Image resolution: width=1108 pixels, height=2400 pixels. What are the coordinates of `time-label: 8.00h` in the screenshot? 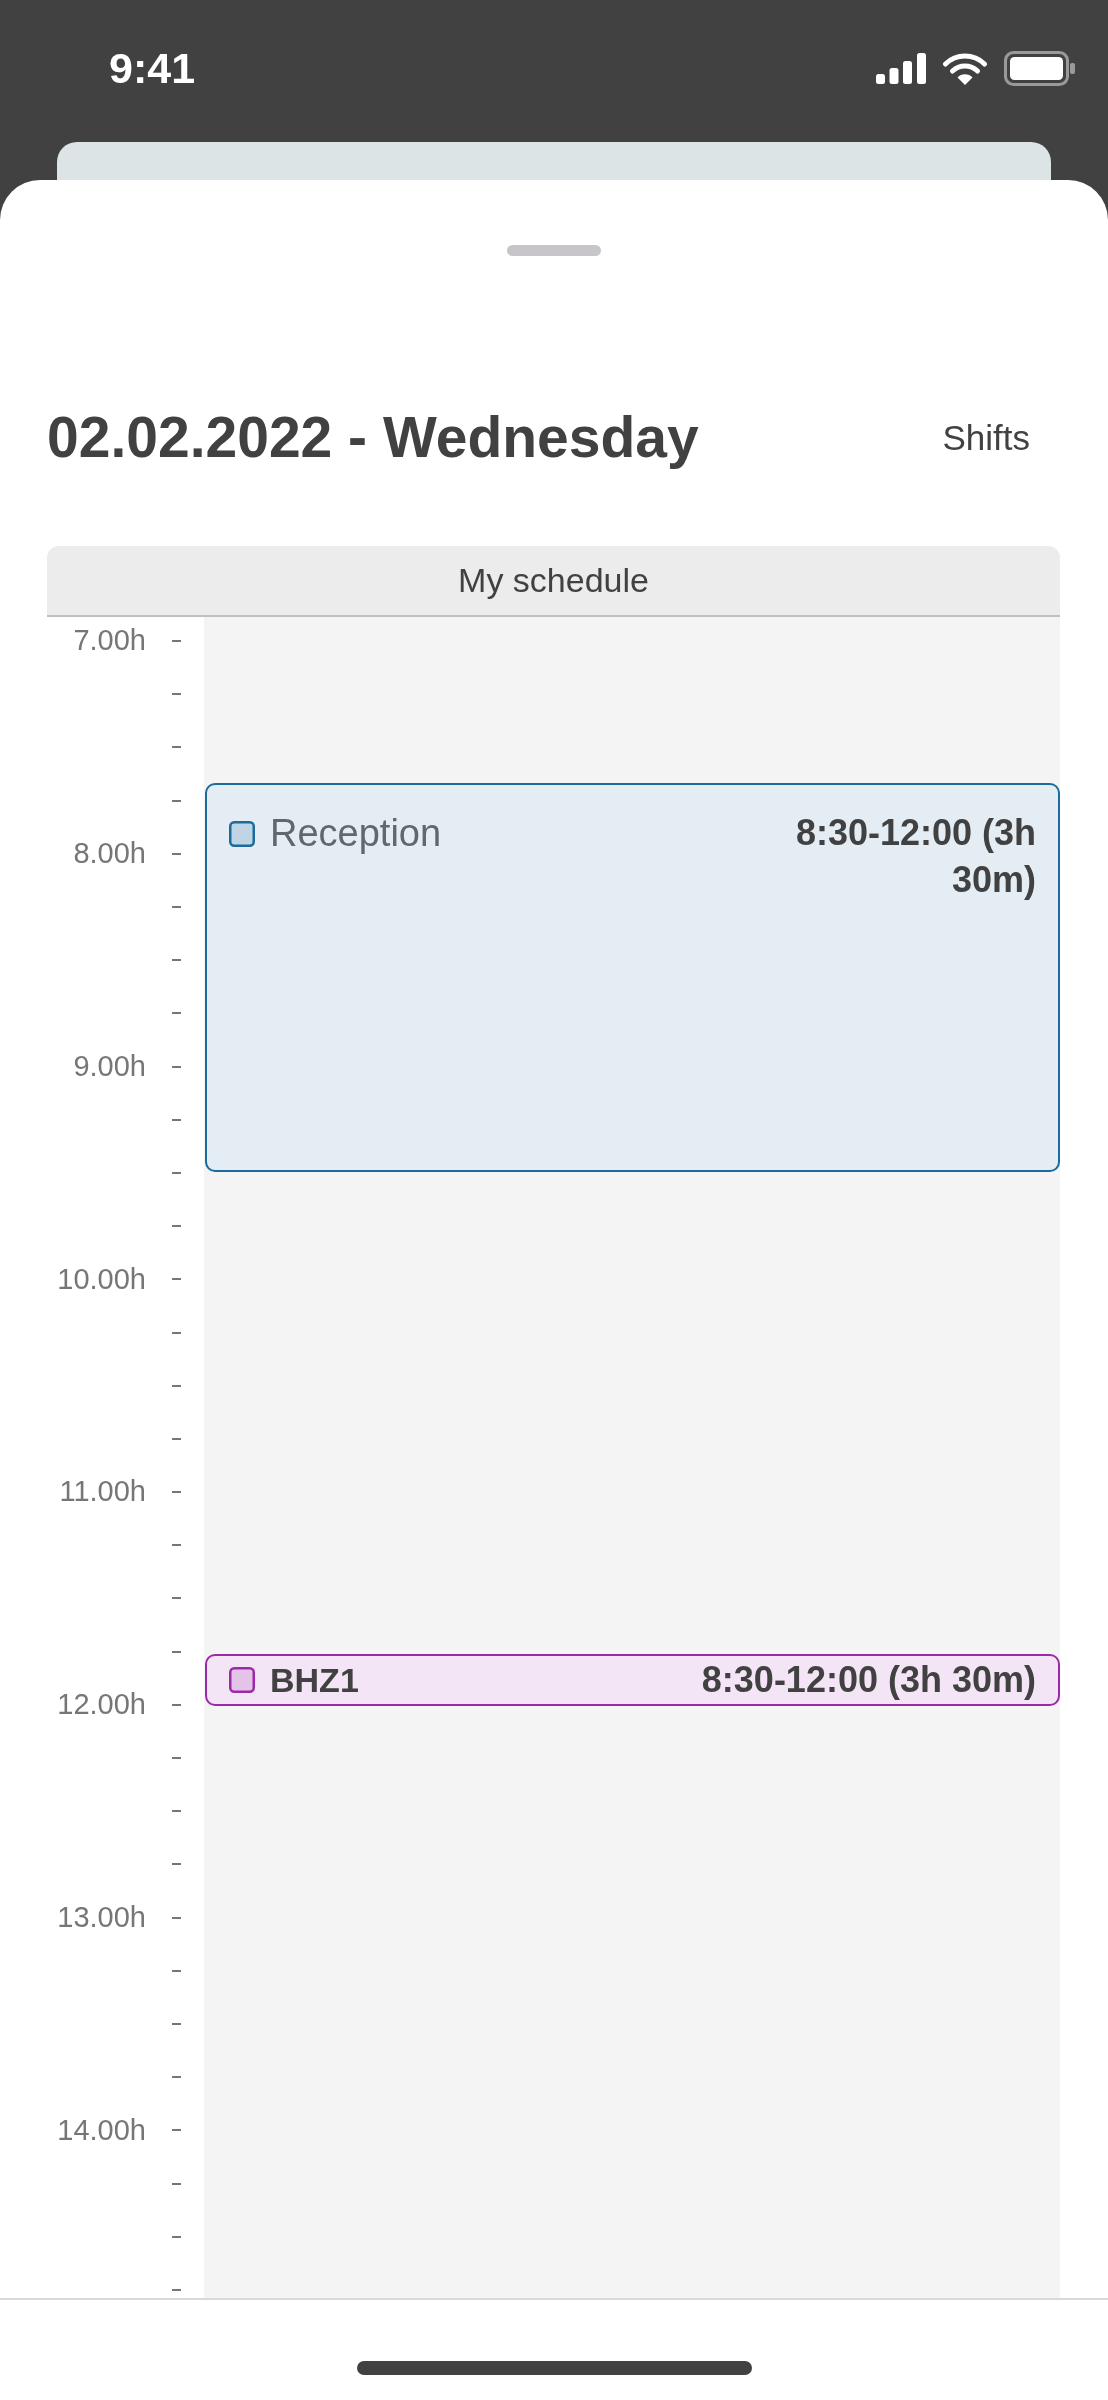 It's located at (109, 853).